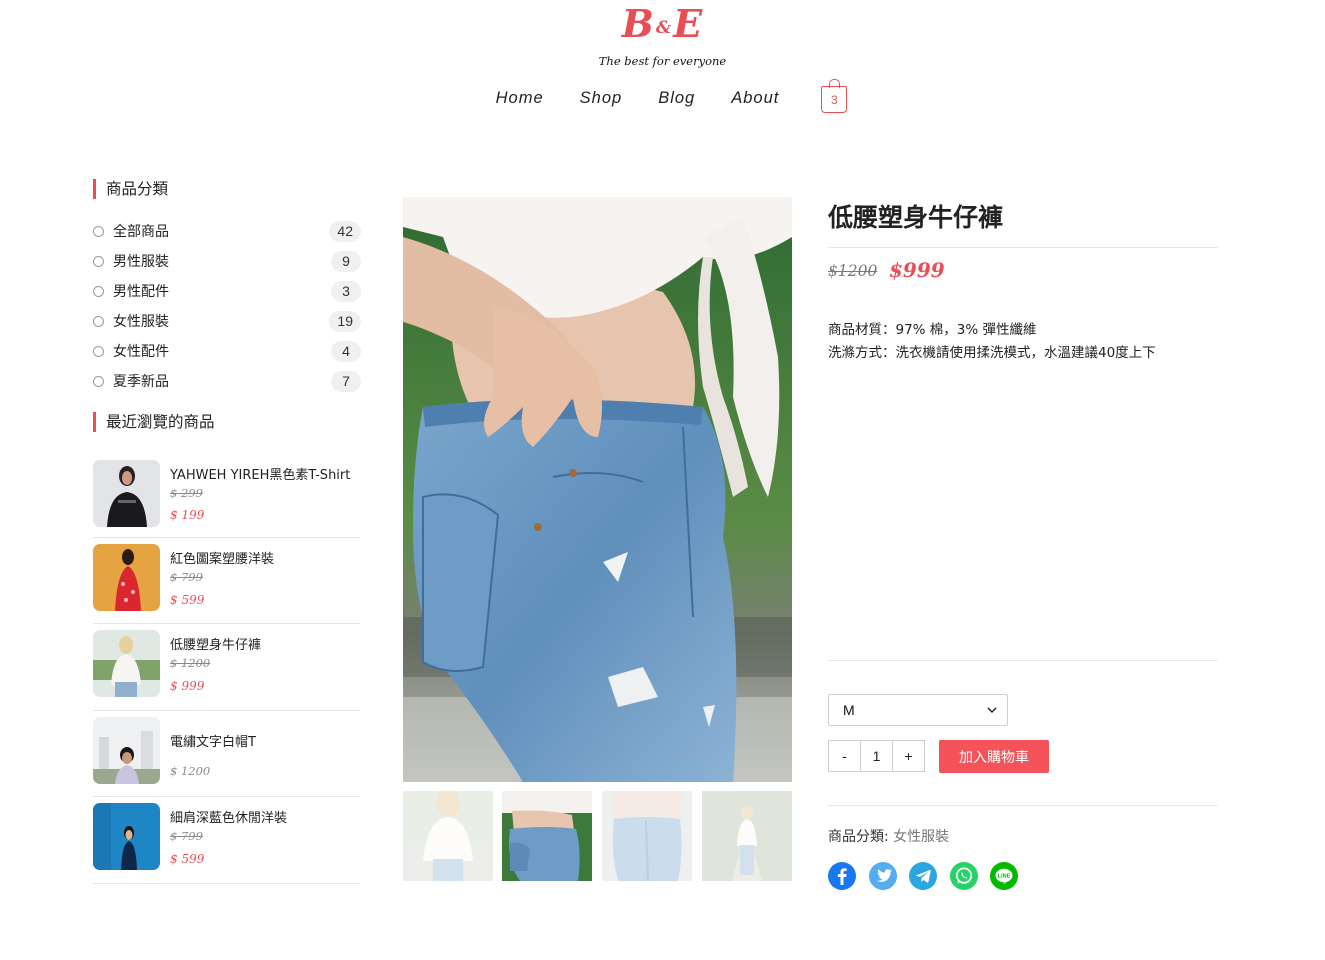 The height and width of the screenshot is (960, 1325). What do you see at coordinates (226, 581) in the screenshot?
I see `recent-item: 紅色圖案塑腰洋裝 $ 799 $ 599` at bounding box center [226, 581].